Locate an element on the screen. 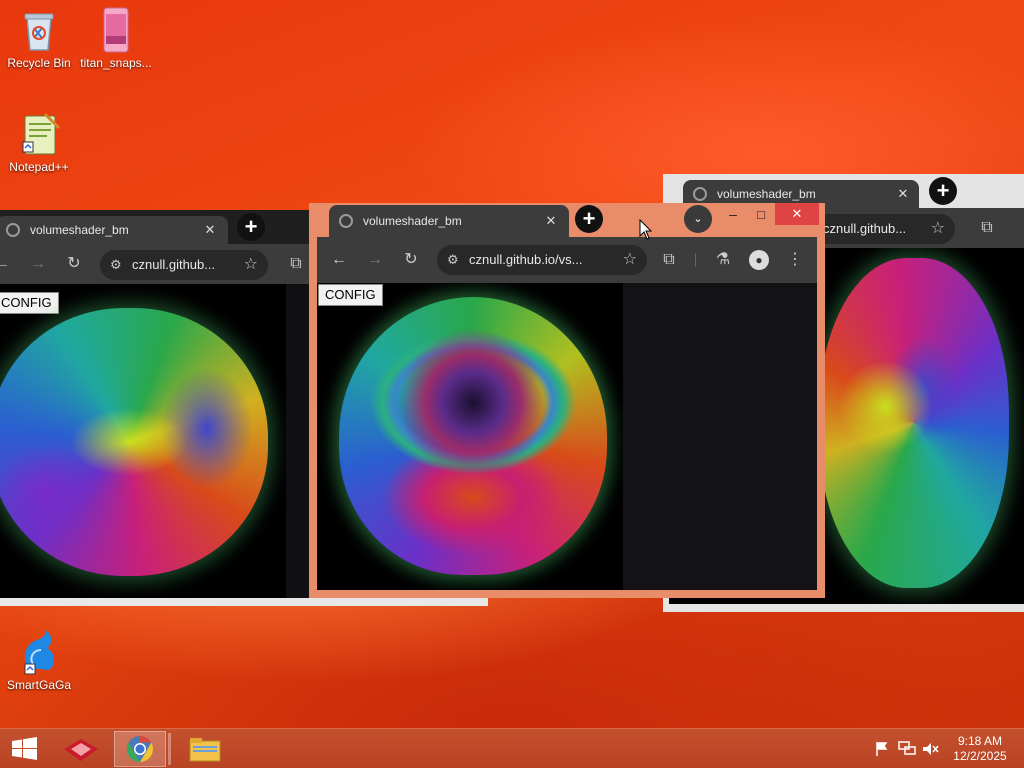  tab-strip: volumeshader_bm ✕ + ⌄ – □ ✕ is located at coordinates (567, 220).